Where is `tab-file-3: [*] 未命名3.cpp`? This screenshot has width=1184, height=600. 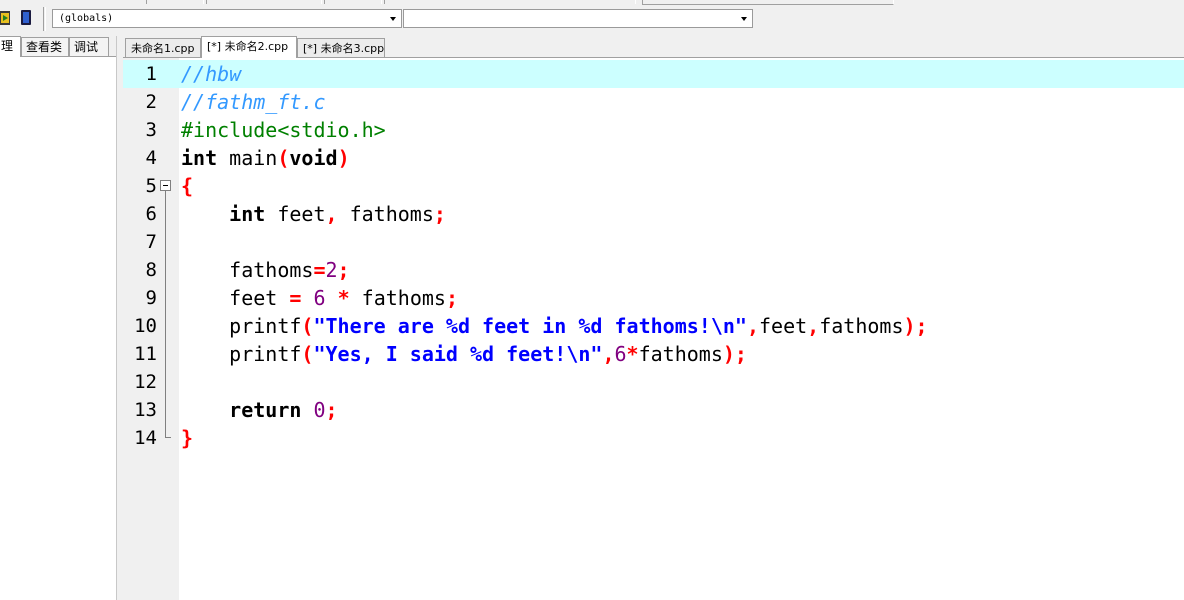
tab-file-3: [*] 未命名3.cpp is located at coordinates (341, 47).